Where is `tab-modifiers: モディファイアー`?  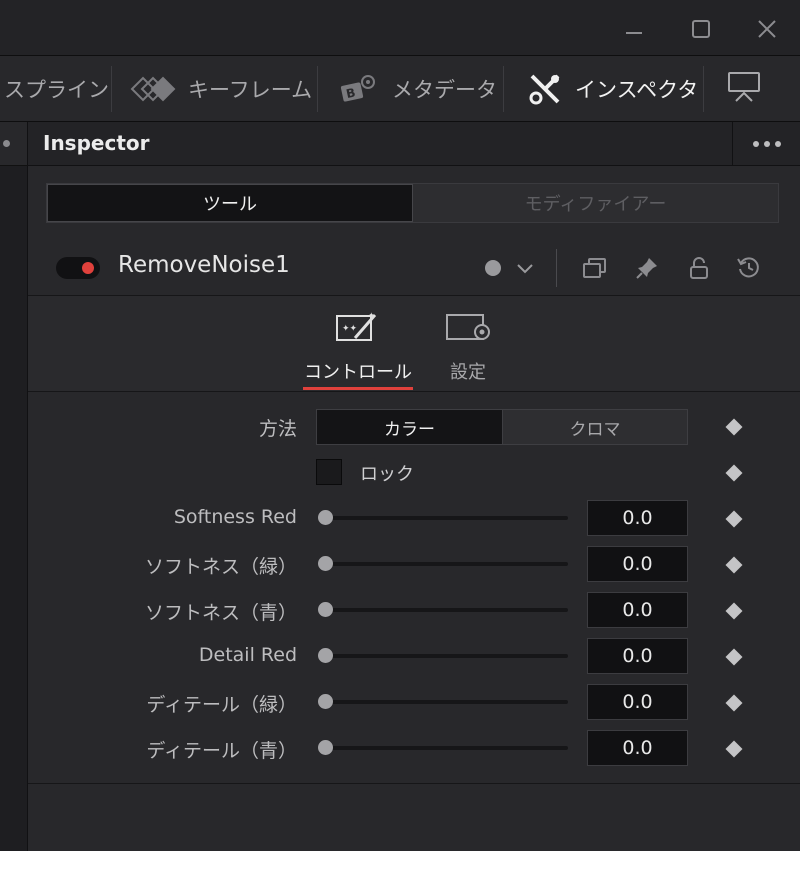 tab-modifiers: モディファイアー is located at coordinates (595, 203).